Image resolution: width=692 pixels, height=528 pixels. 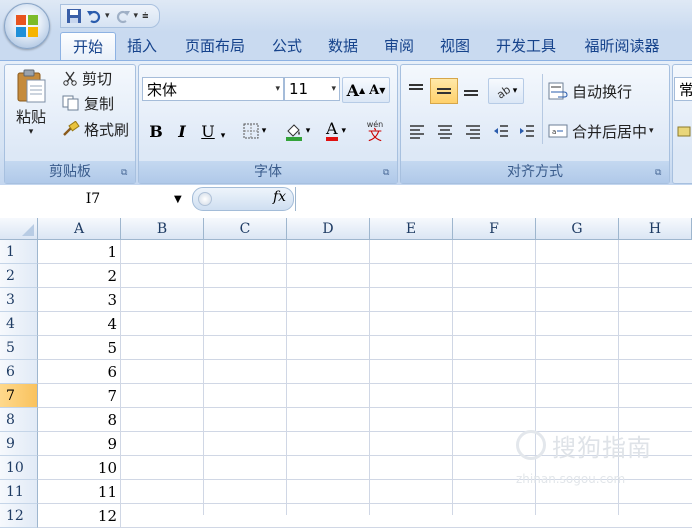 What do you see at coordinates (417, 131) in the screenshot?
I see `align-left-button` at bounding box center [417, 131].